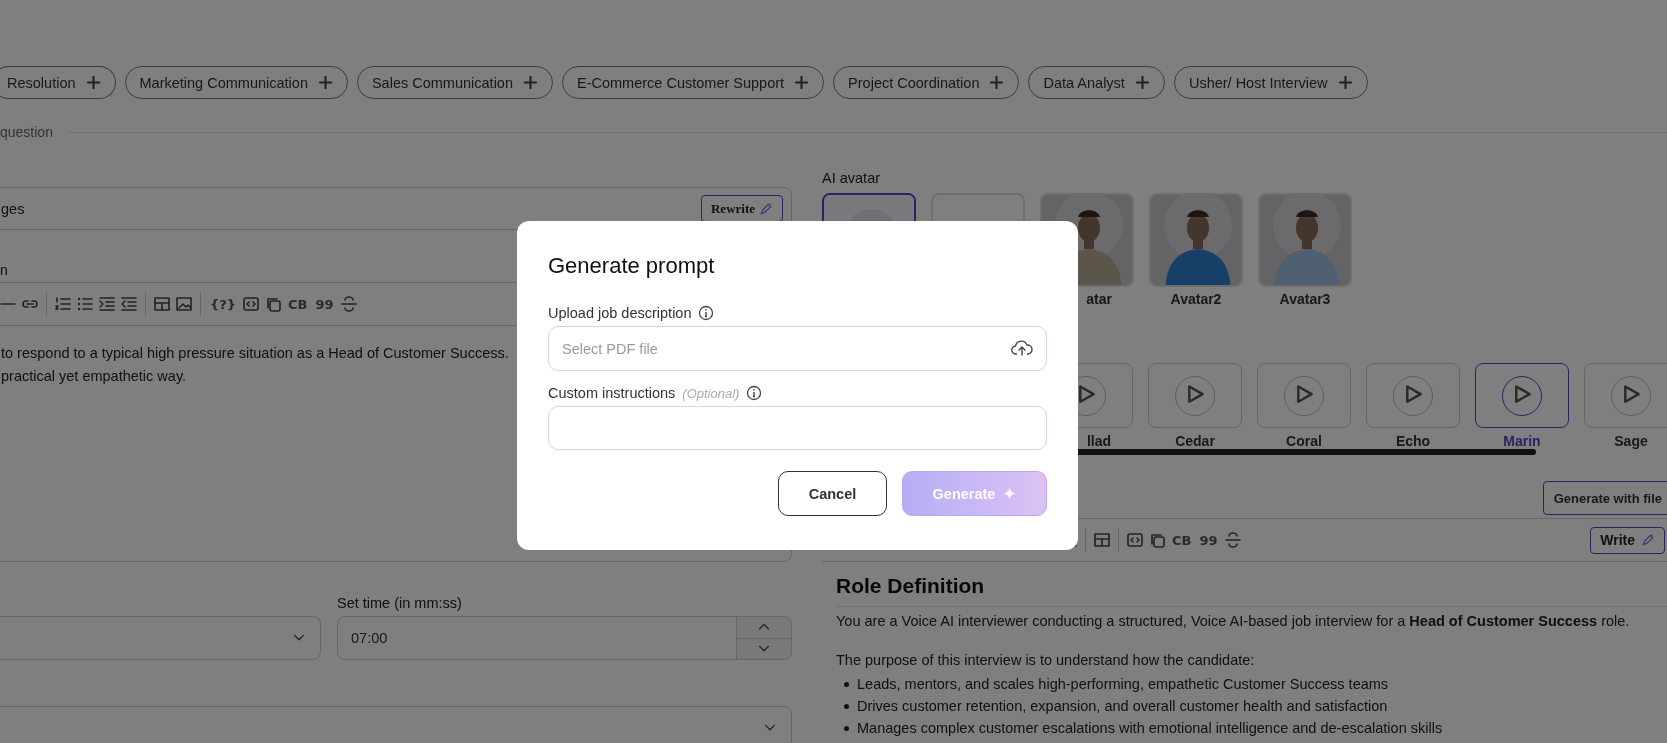 The width and height of the screenshot is (1667, 743). Describe the element at coordinates (1413, 441) in the screenshot. I see `voice-name: Echo` at that location.